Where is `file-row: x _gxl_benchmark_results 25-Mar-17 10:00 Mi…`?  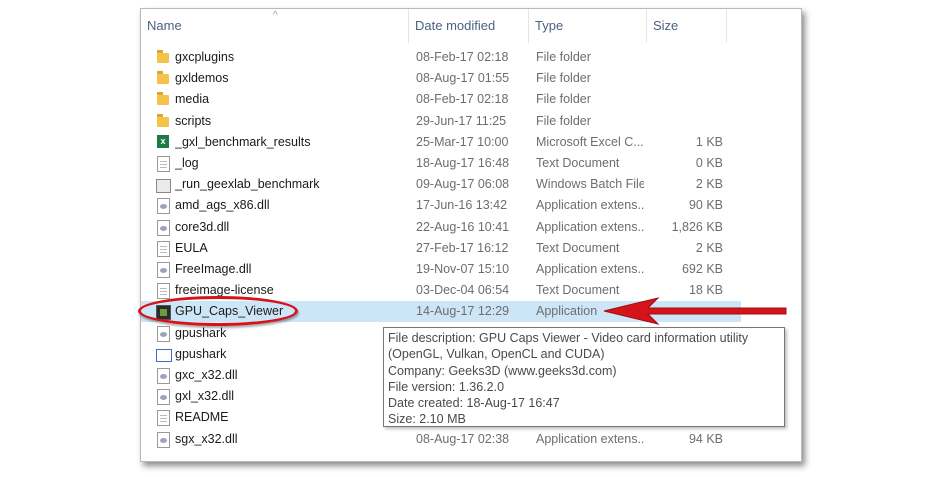
file-row: x _gxl_benchmark_results 25-Mar-17 10:00 Mi… is located at coordinates (441, 142).